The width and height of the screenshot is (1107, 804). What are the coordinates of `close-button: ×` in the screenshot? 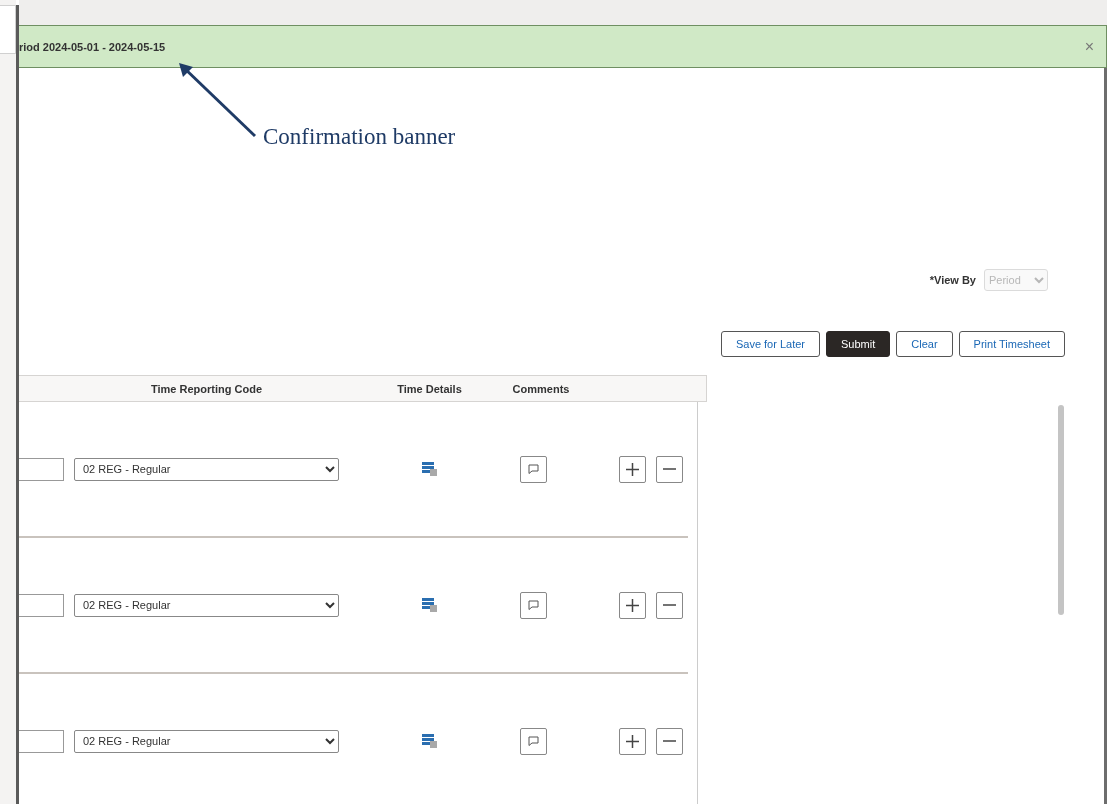 It's located at (1089, 46).